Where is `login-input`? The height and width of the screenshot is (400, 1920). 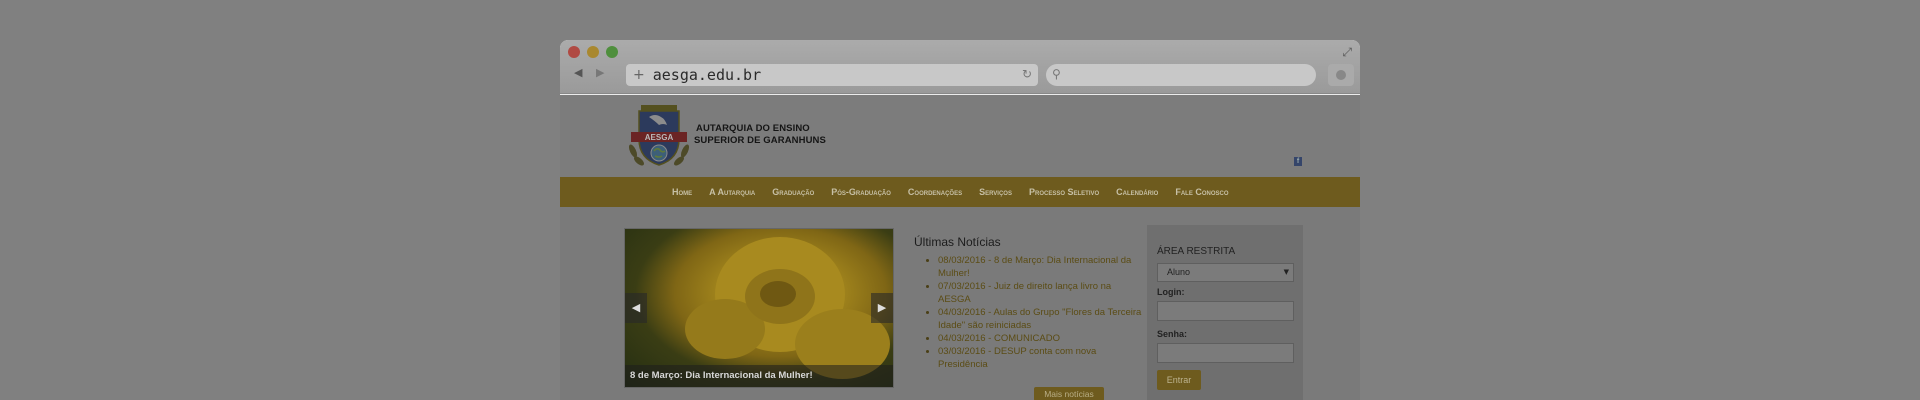 login-input is located at coordinates (1225, 311).